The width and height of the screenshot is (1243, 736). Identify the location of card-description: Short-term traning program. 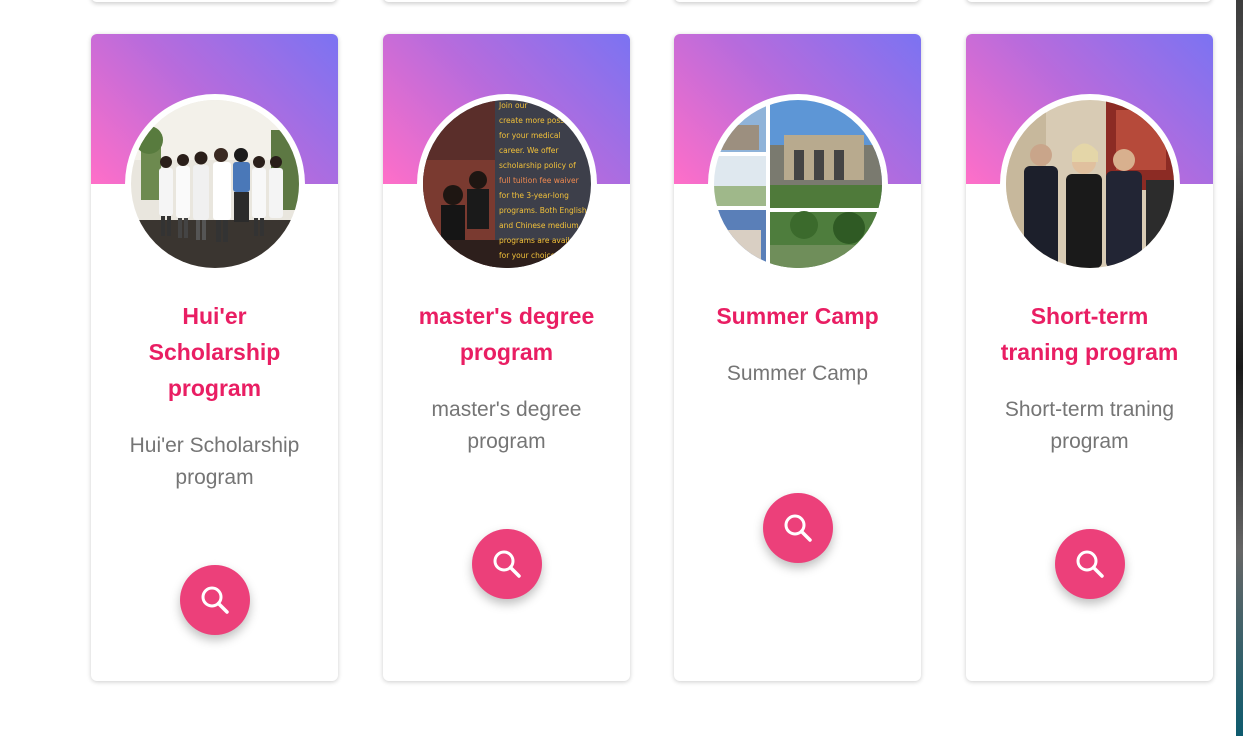
(1089, 425).